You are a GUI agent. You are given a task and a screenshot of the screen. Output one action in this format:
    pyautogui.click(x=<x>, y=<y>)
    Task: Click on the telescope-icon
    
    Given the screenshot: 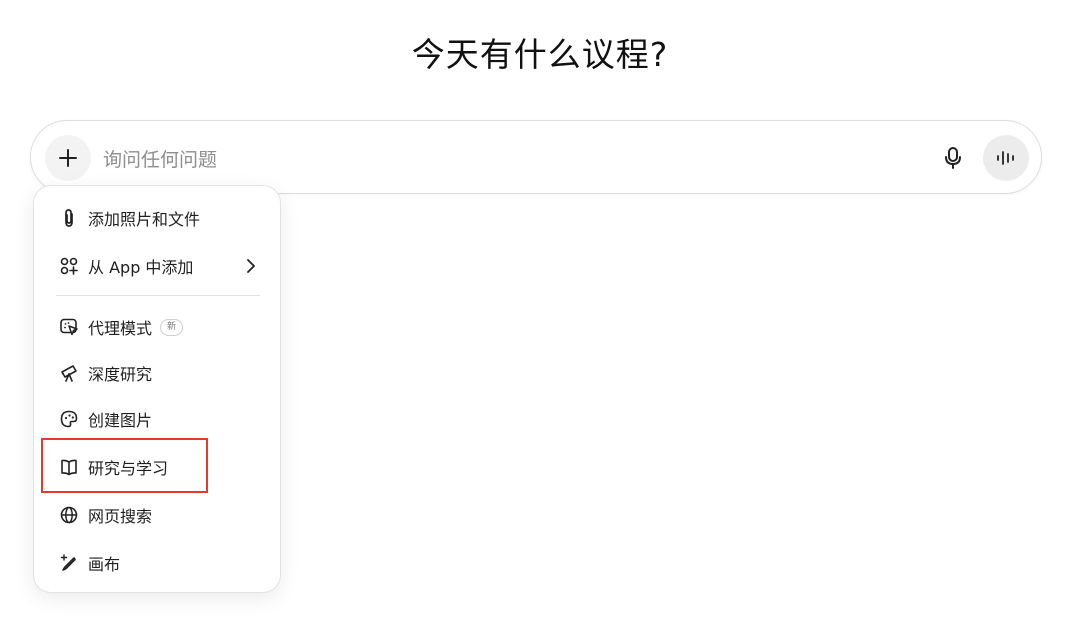 What is the action you would take?
    pyautogui.click(x=69, y=373)
    